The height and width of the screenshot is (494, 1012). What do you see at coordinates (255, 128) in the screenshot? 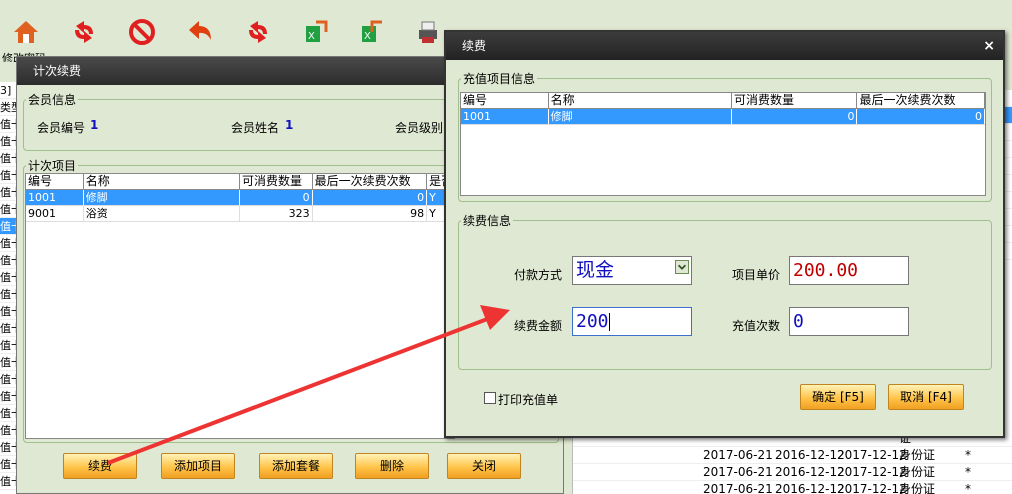
I see `member-name-label: 会员姓名` at bounding box center [255, 128].